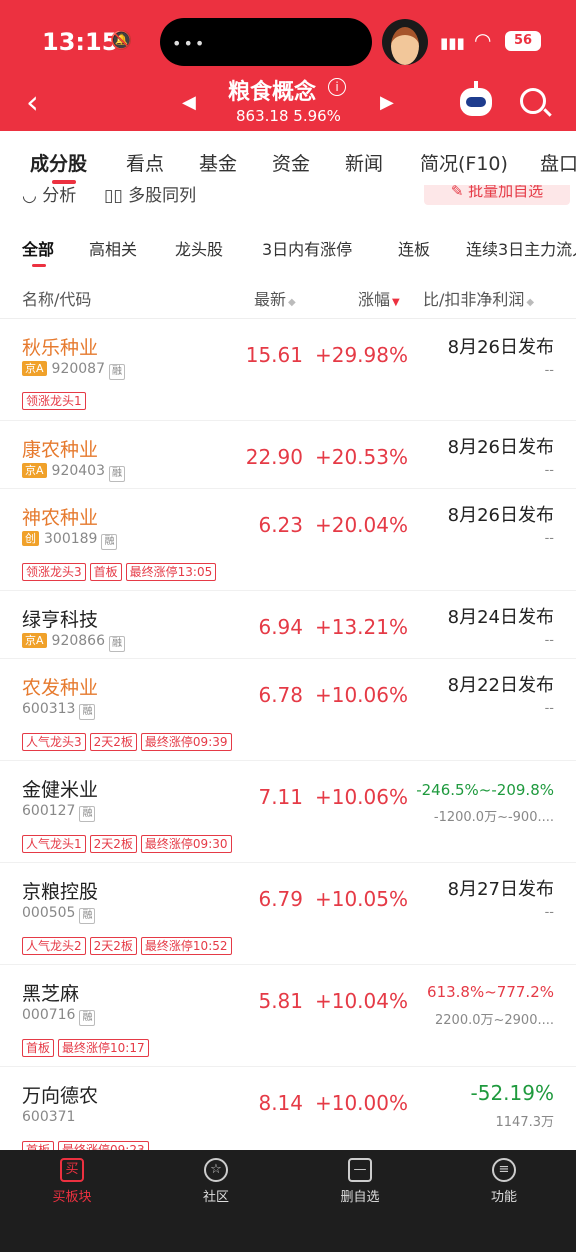 The height and width of the screenshot is (1252, 576). I want to click on signal-icon: ▮▮▮, so click(452, 43).